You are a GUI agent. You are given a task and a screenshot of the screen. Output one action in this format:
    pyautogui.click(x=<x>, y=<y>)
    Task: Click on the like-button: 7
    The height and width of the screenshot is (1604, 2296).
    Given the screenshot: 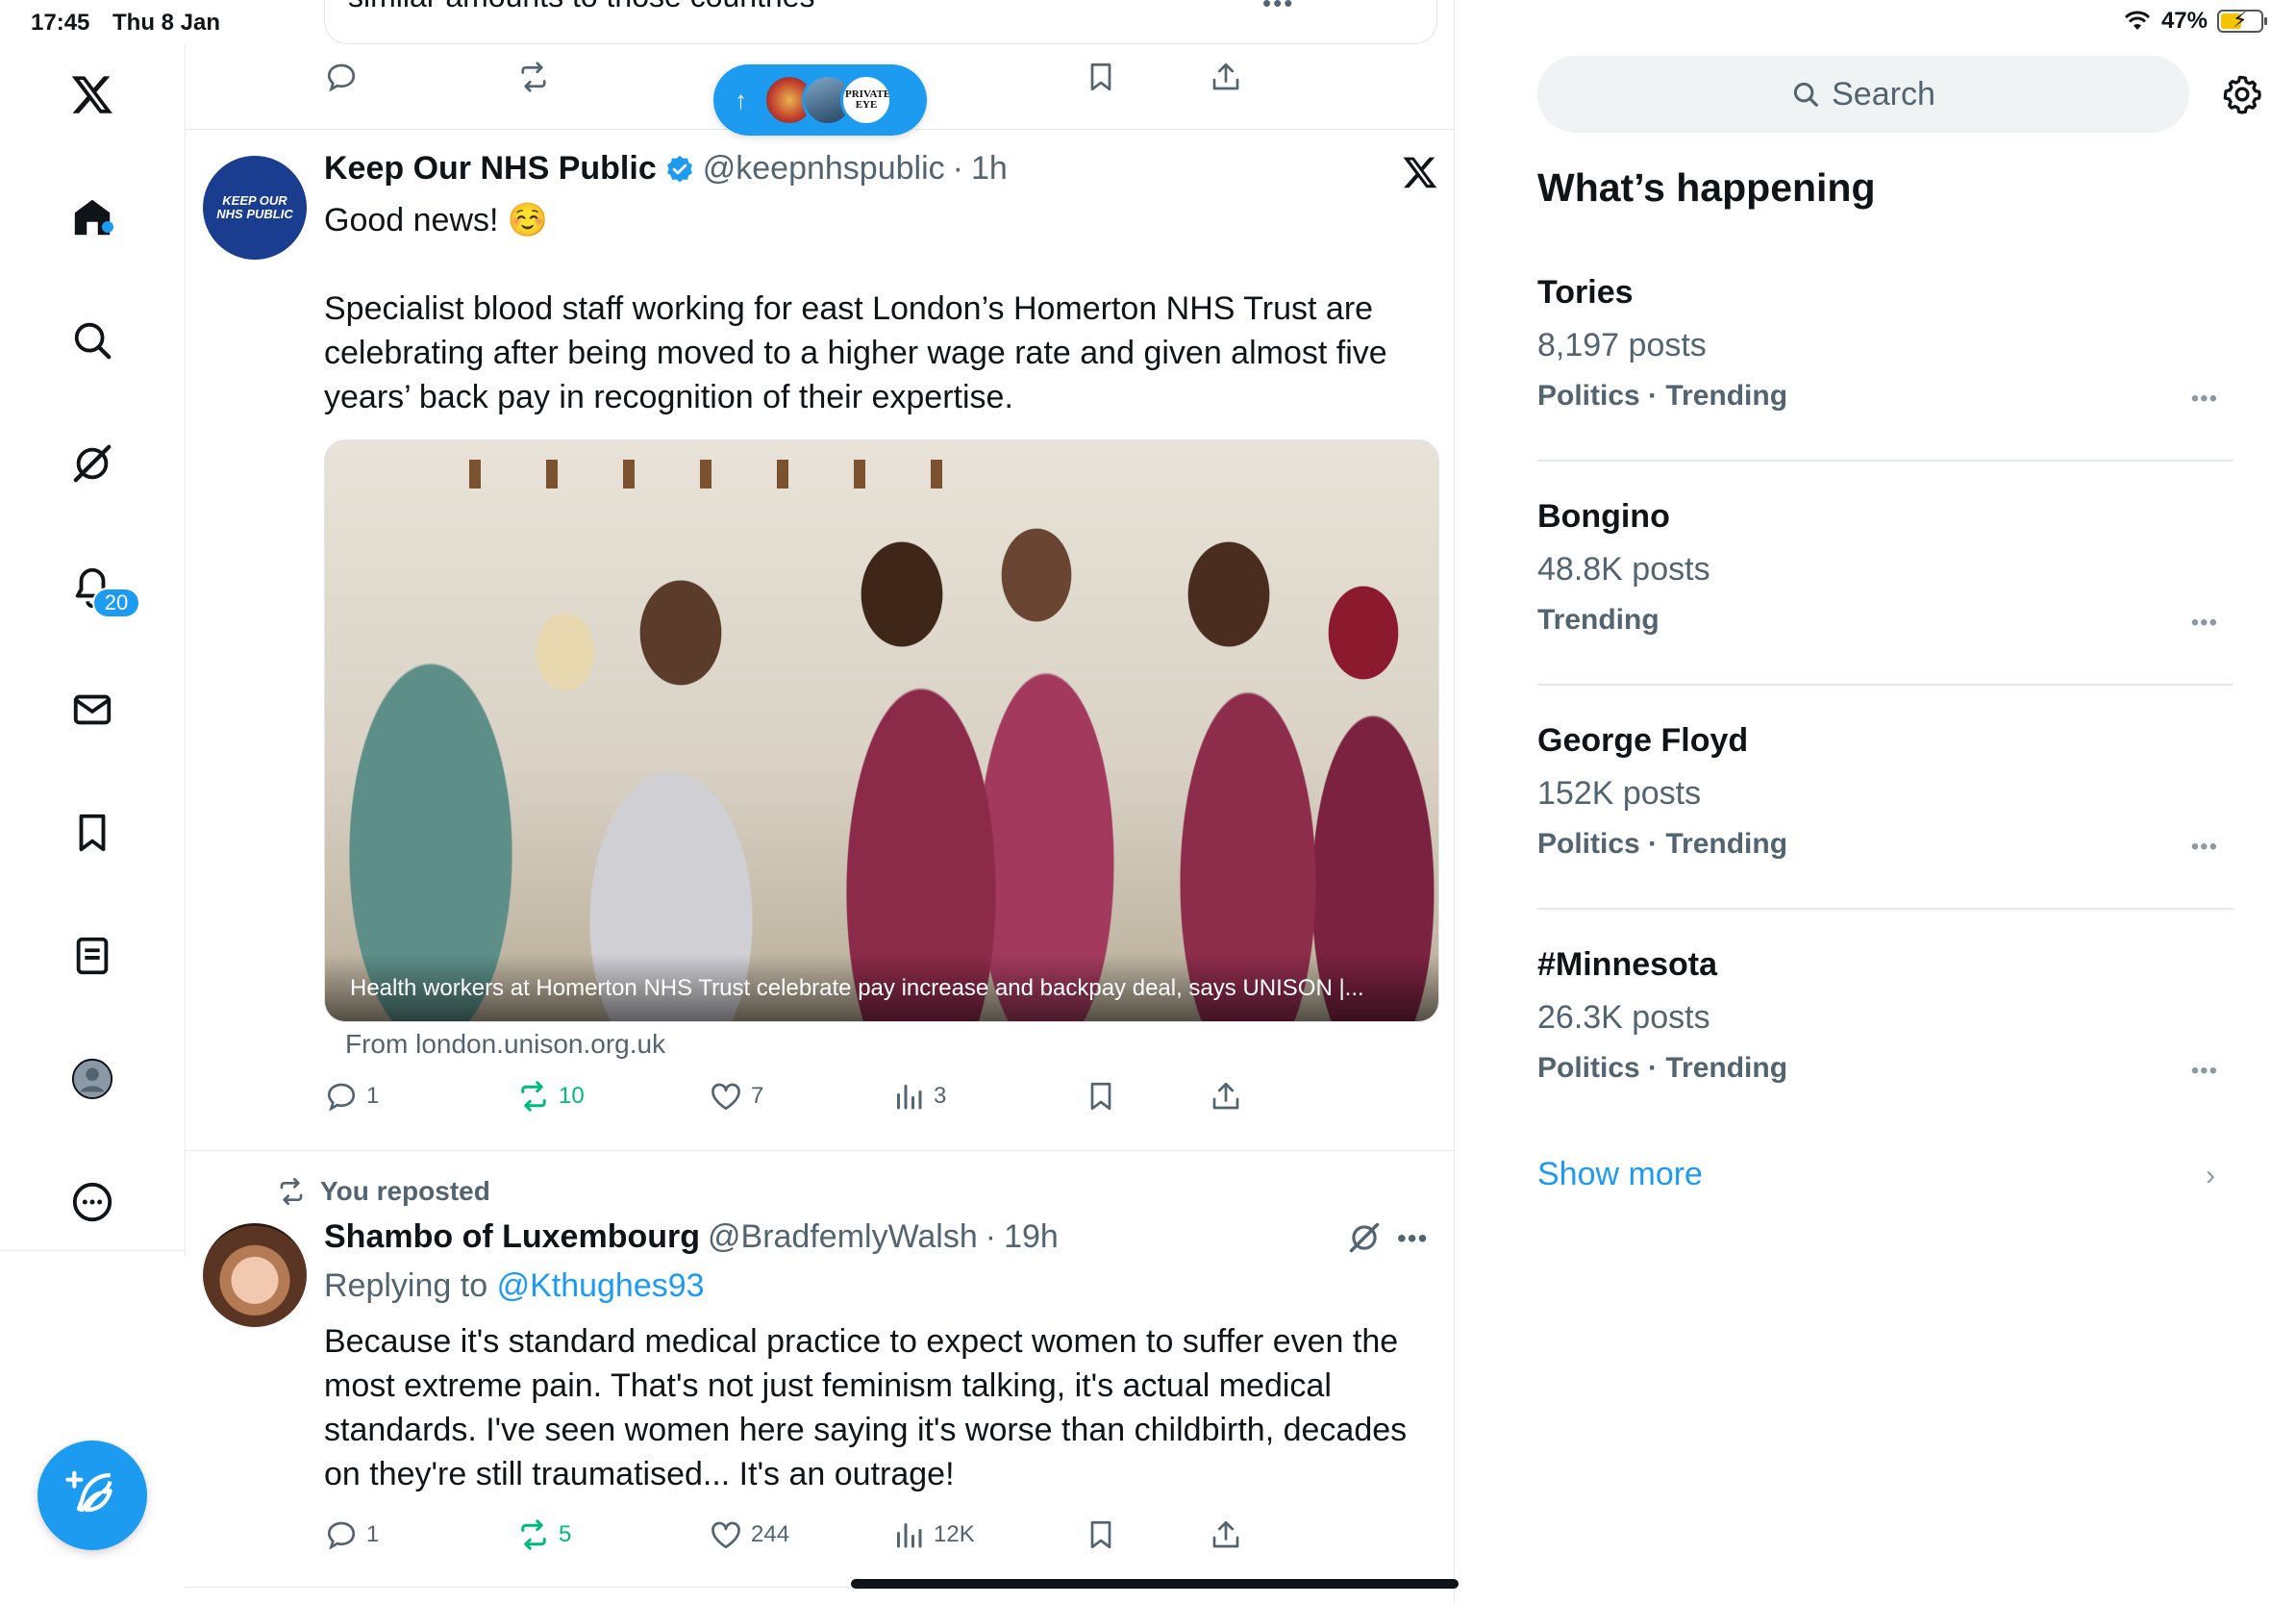 What is the action you would take?
    pyautogui.click(x=736, y=1096)
    